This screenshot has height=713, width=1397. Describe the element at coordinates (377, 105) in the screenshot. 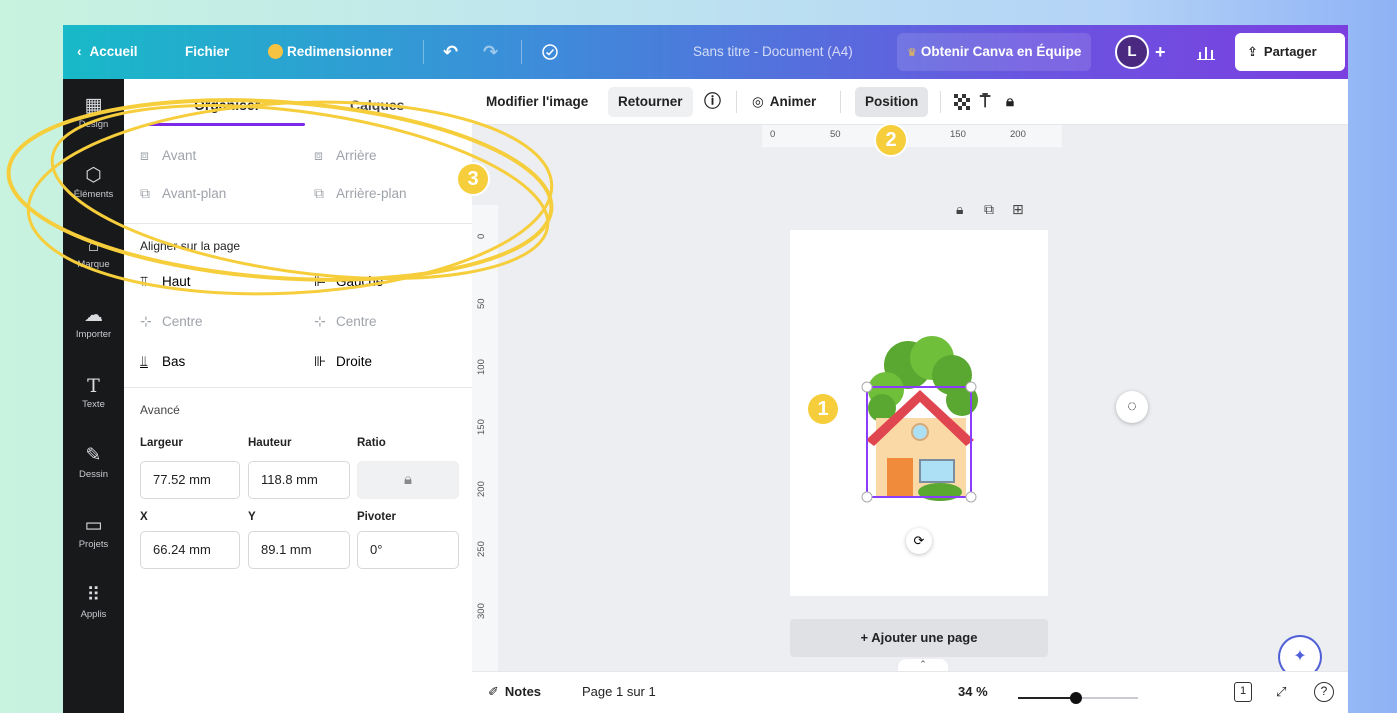

I see `tab-layers: Calques` at that location.